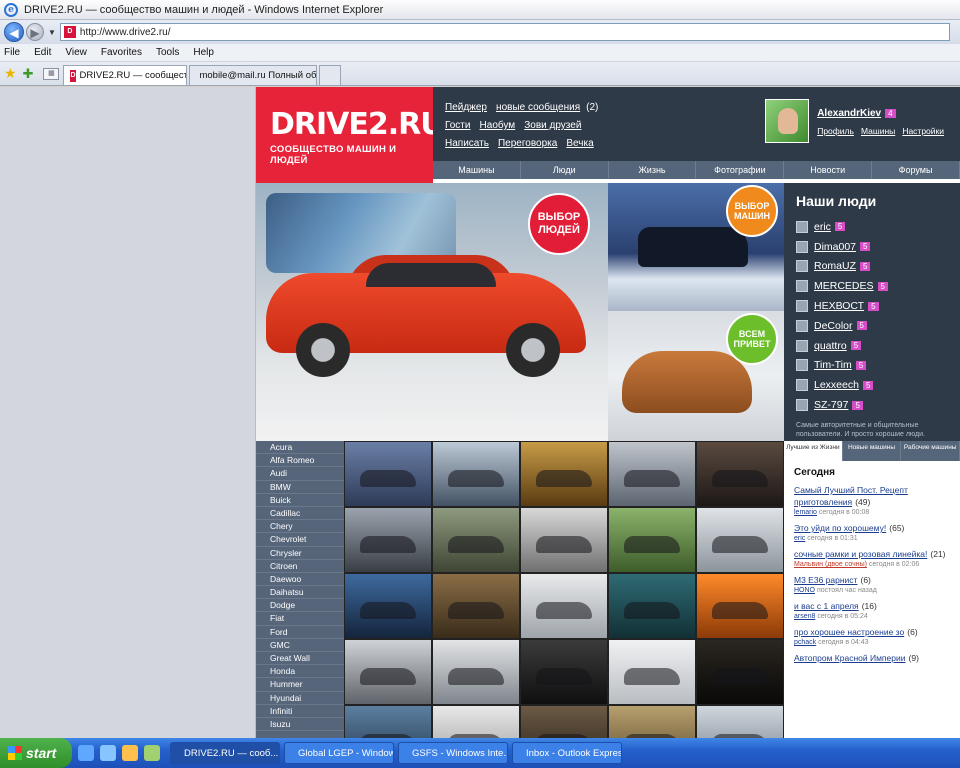 This screenshot has width=960, height=768. I want to click on history-dropdown-icon: ▼, so click(52, 32).